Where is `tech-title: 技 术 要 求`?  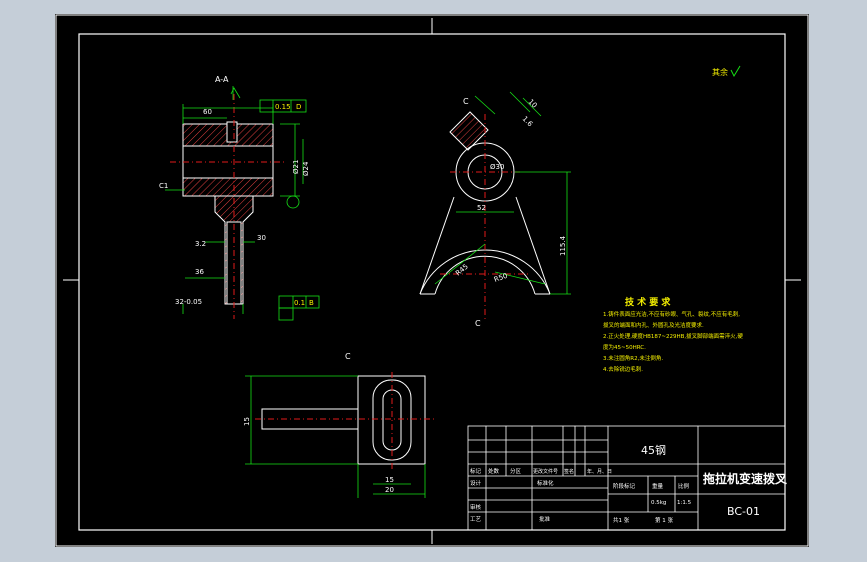 tech-title: 技 术 要 求 is located at coordinates (648, 302).